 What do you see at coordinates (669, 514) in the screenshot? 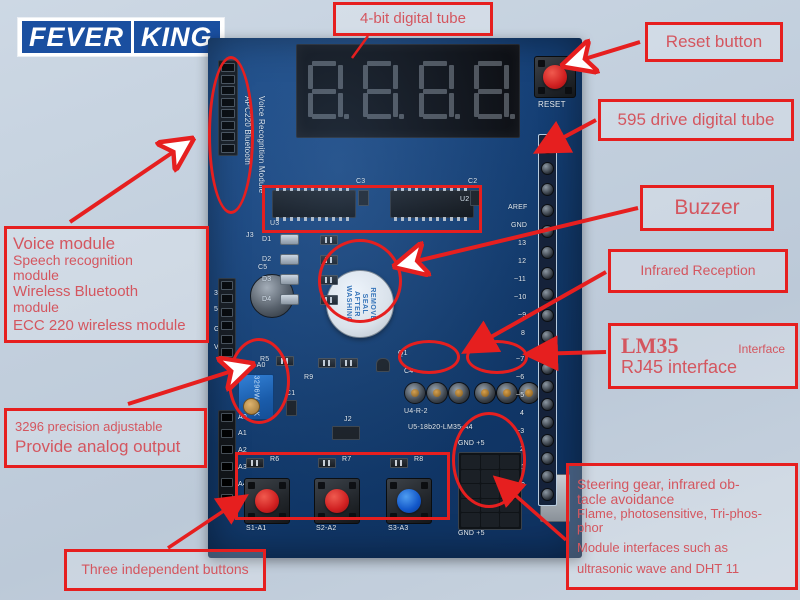
I see `callout-label-flame-1: Flame, photosensitive, Tri-phos-` at bounding box center [669, 514].